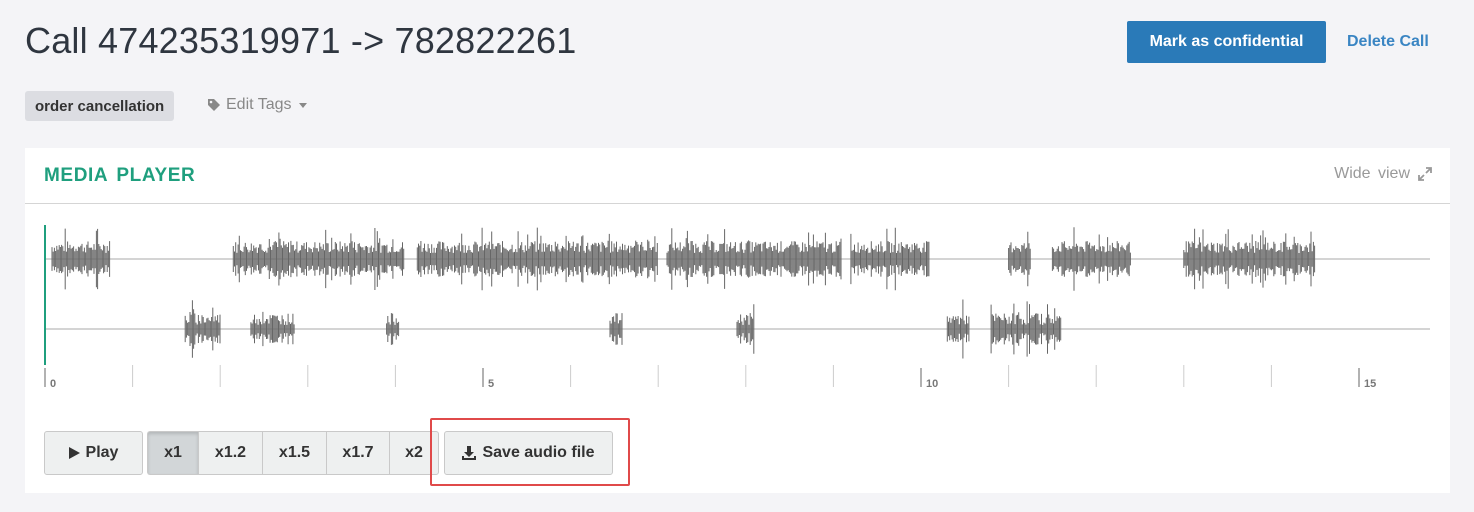 The image size is (1474, 512). What do you see at coordinates (469, 453) in the screenshot?
I see `download-icon` at bounding box center [469, 453].